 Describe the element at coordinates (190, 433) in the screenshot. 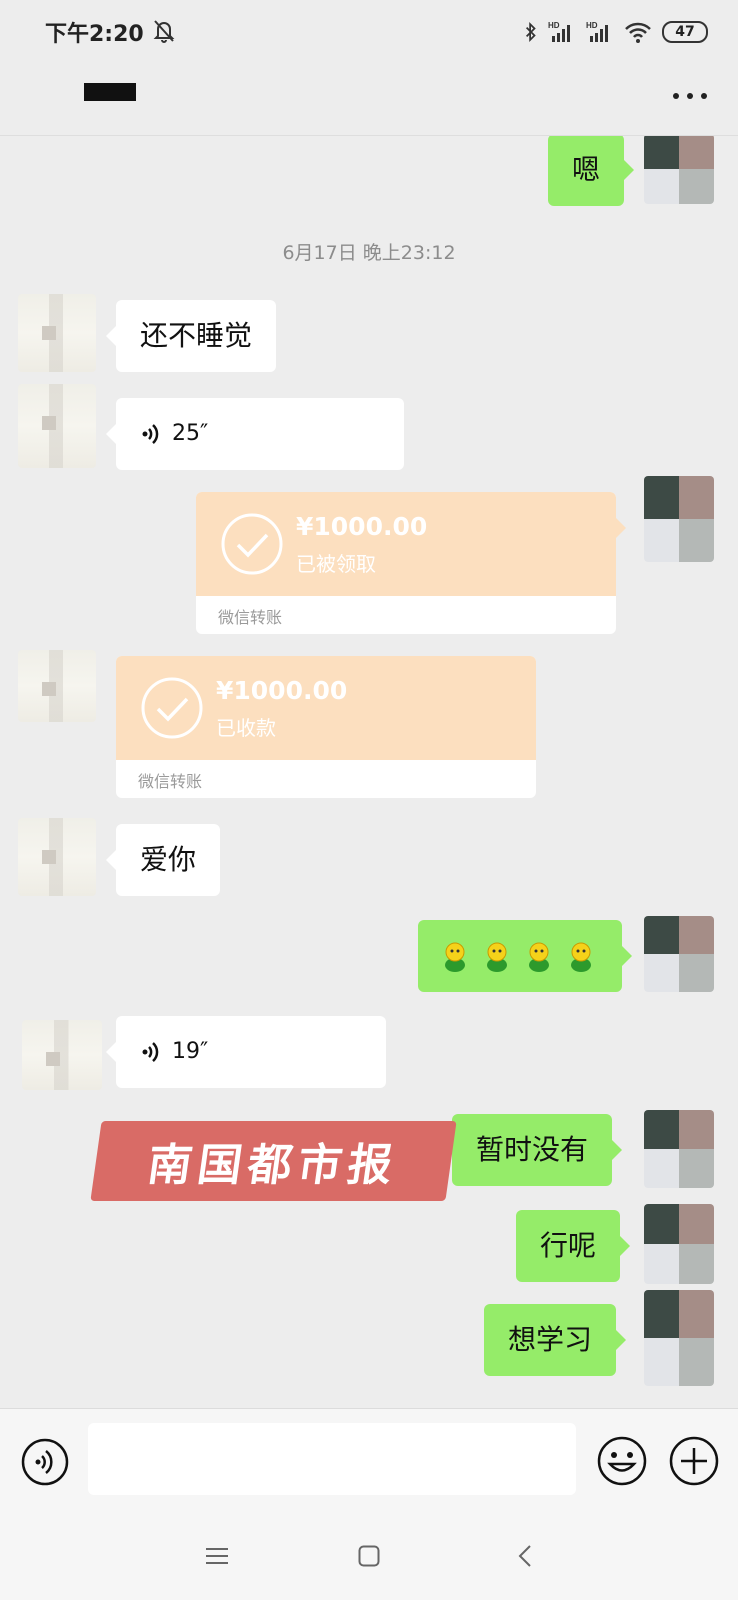

I see `voice-duration: 25″` at that location.